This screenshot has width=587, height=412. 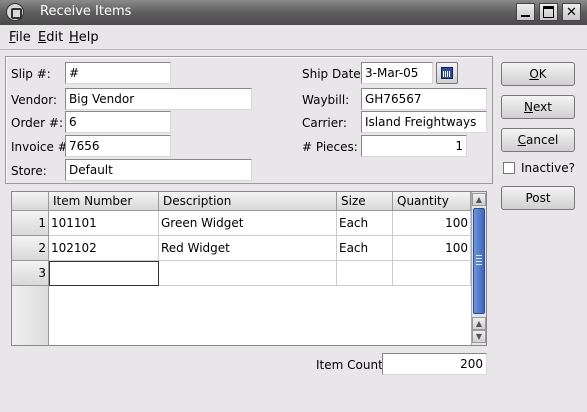 I want to click on vertical-scrollbar: ▲ ▲ ▼, so click(x=478, y=268).